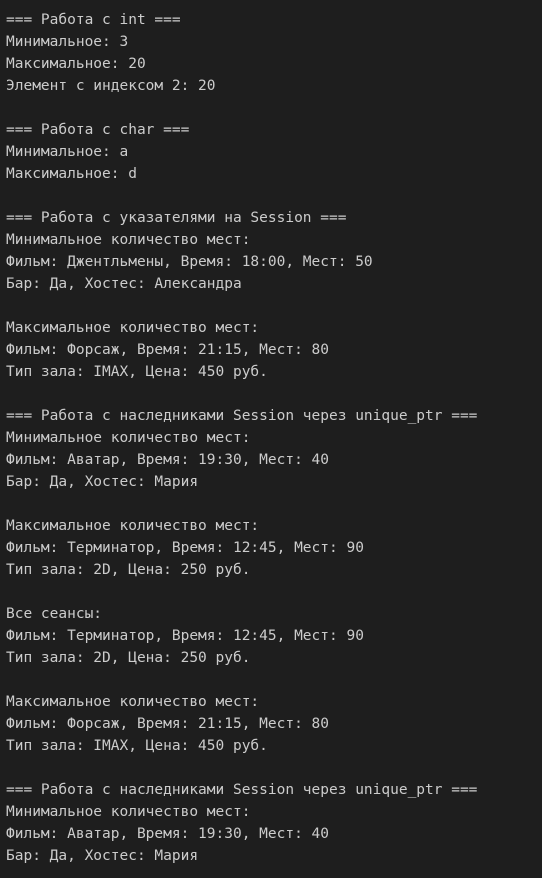 The image size is (542, 878). I want to click on output-line: Минимальное: 3, so click(67, 42).